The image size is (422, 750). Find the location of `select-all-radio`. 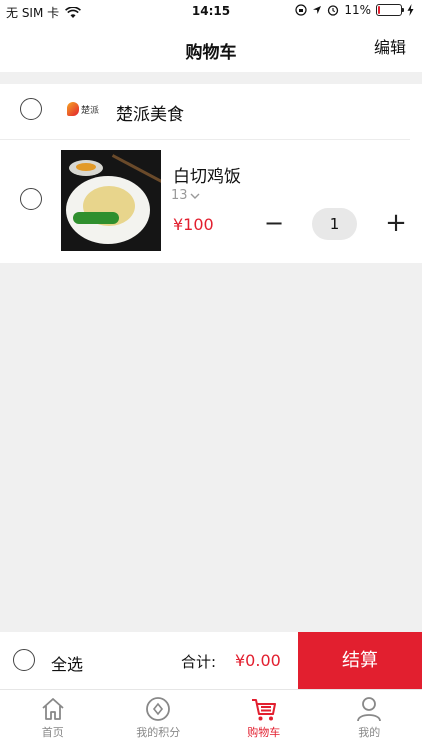

select-all-radio is located at coordinates (24, 660).